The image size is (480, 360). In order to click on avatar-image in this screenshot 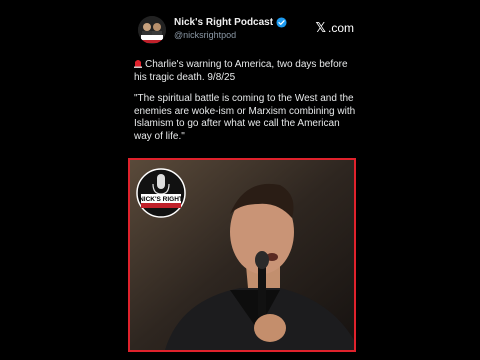, I will do `click(152, 30)`.